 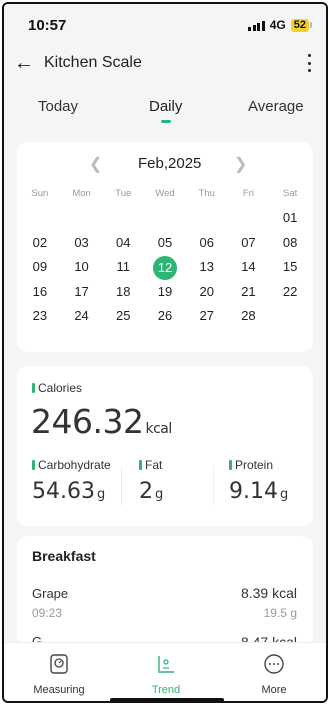 I want to click on calendar-day: 20, so click(x=207, y=292).